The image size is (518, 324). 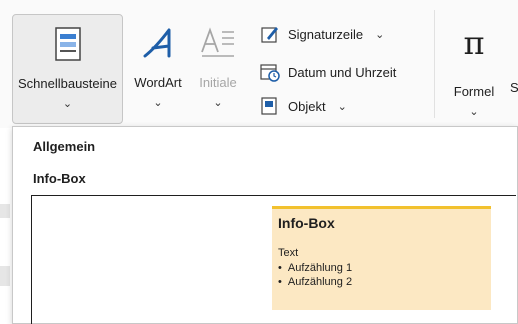 What do you see at coordinates (474, 66) in the screenshot?
I see `formel-button: π Formel ⌄` at bounding box center [474, 66].